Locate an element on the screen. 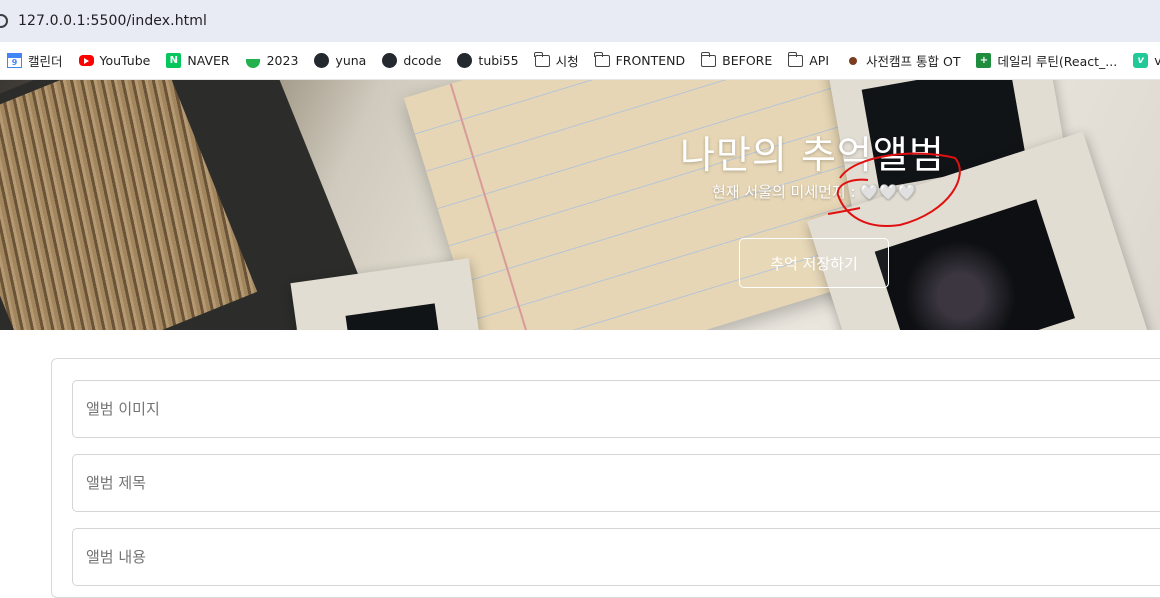 Image resolution: width=1160 pixels, height=598 pixels. bookmark-label: tubi55 is located at coordinates (498, 60).